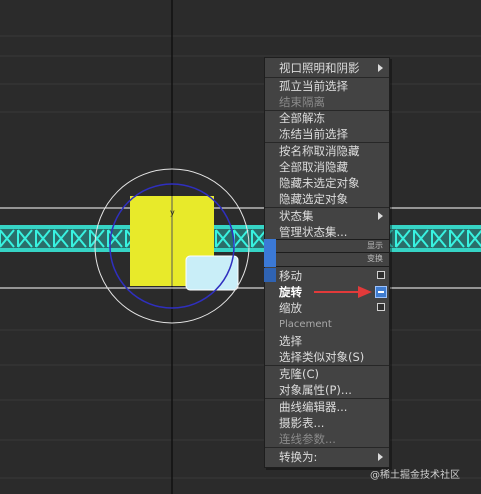 This screenshot has height=494, width=481. I want to click on annotation-arrow, so click(343, 292).